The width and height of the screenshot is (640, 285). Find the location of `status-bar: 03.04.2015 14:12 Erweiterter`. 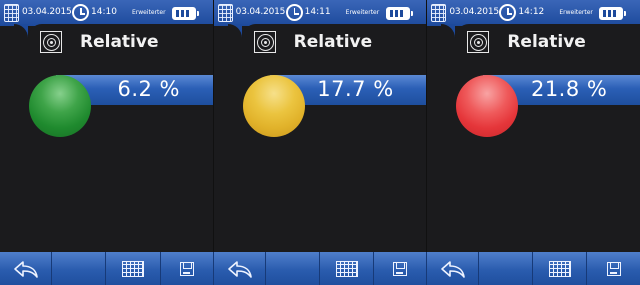

status-bar: 03.04.2015 14:12 Erweiterter is located at coordinates (533, 13).